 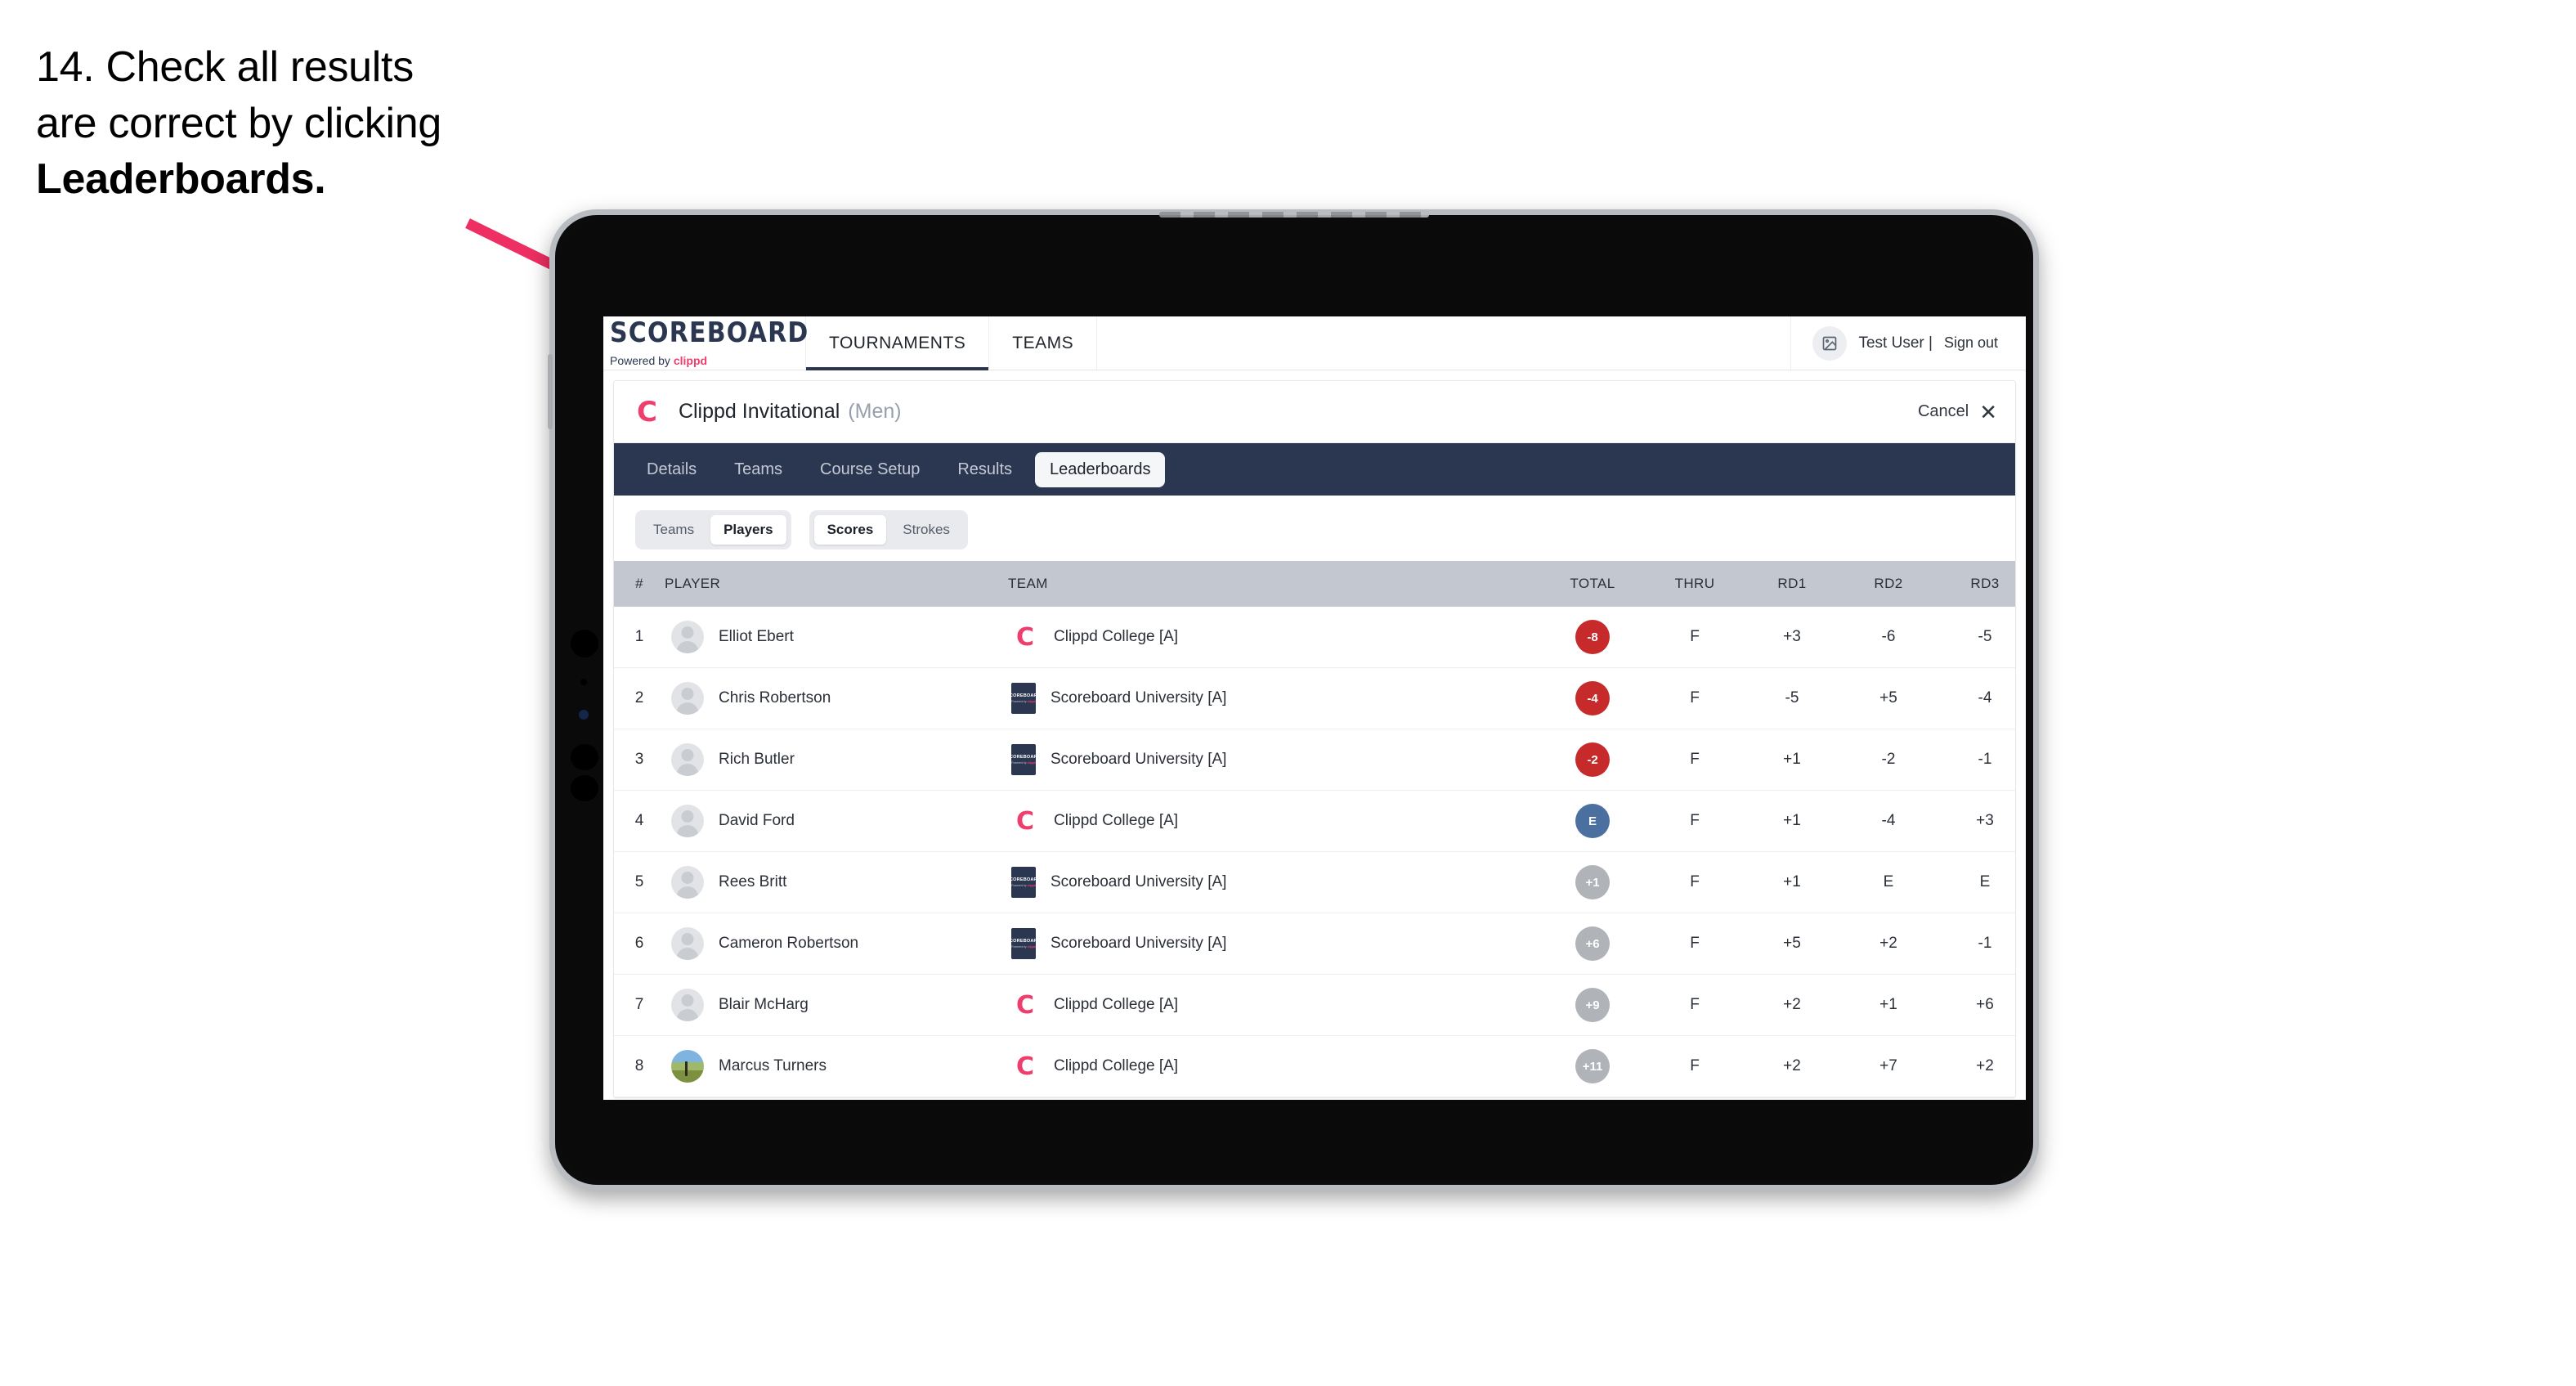 What do you see at coordinates (1593, 584) in the screenshot?
I see `col-total: TOTAL` at bounding box center [1593, 584].